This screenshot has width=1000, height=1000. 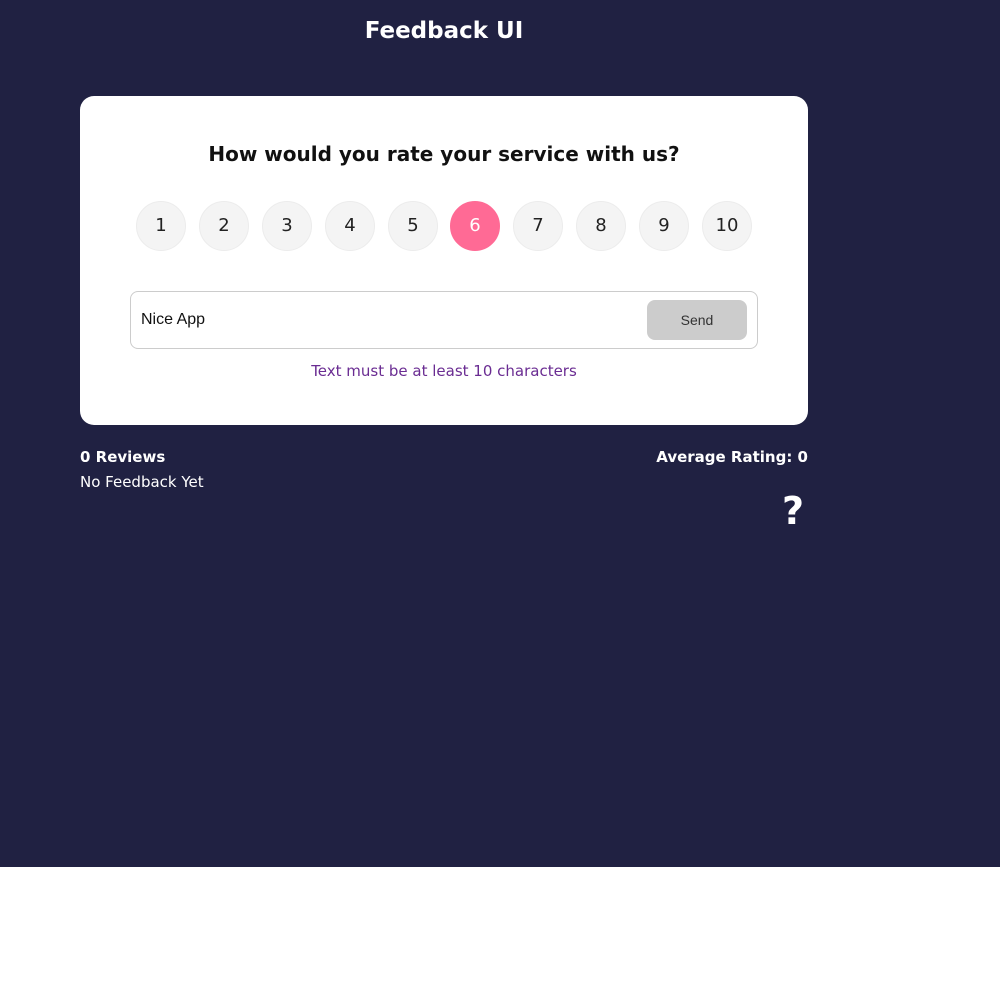 I want to click on validation-message: Text must be at least 10 characters, so click(x=444, y=371).